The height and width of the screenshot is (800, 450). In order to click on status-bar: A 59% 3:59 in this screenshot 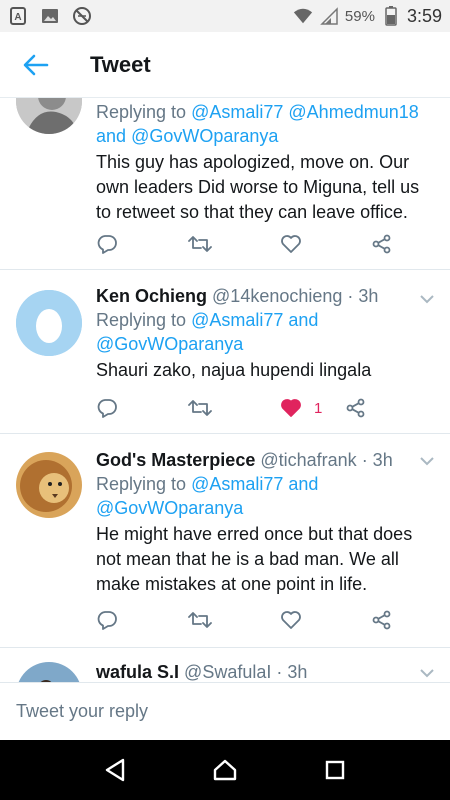, I will do `click(225, 16)`.